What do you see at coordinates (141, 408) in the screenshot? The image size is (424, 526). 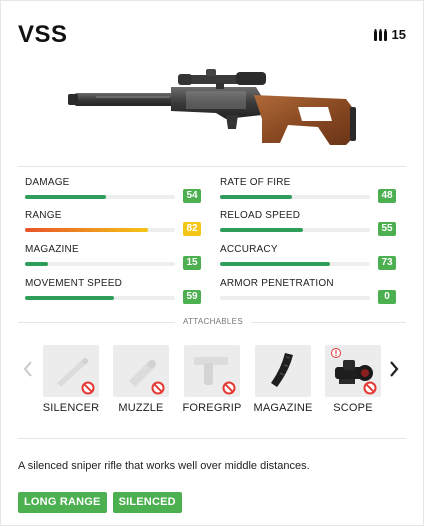 I see `slot-label: MUZZLE` at bounding box center [141, 408].